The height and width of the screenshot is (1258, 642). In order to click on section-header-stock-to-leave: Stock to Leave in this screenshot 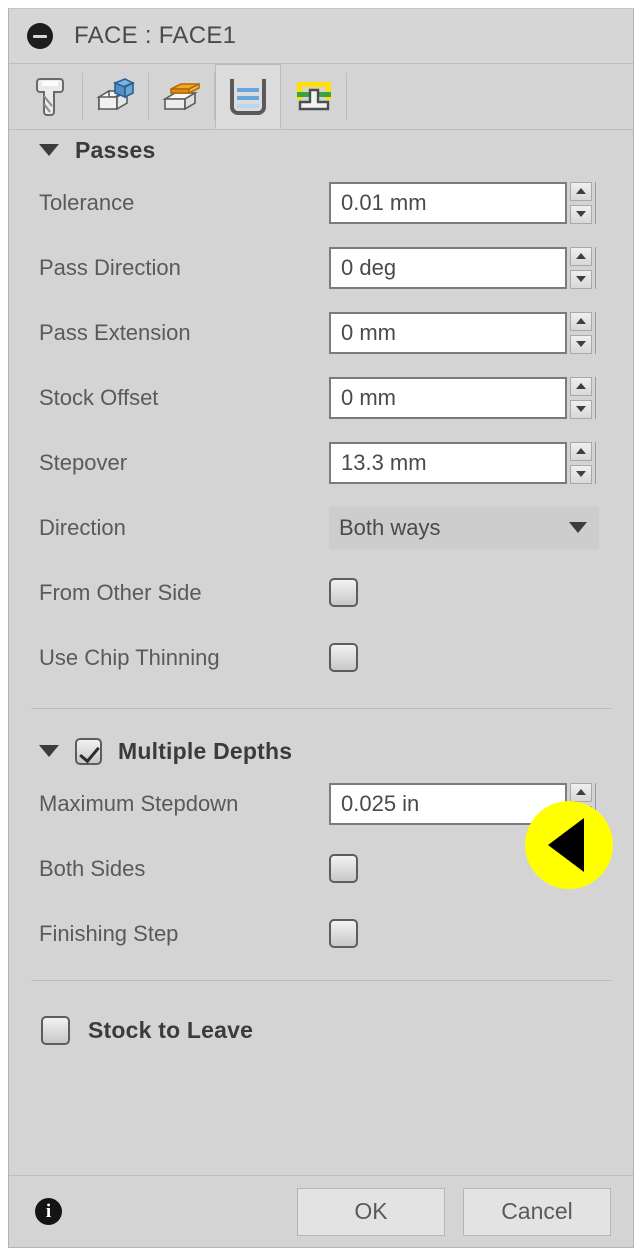, I will do `click(321, 1030)`.